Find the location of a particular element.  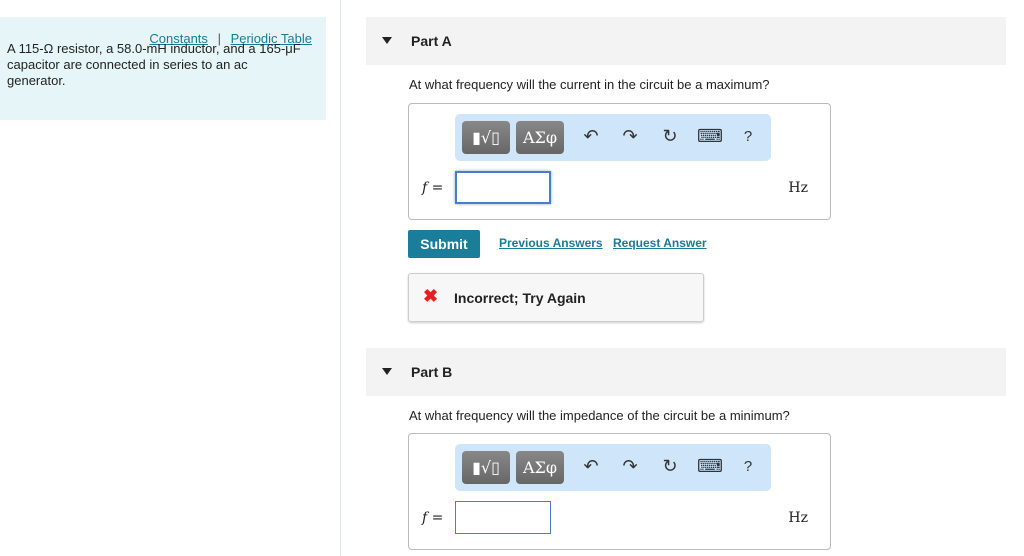

divider is located at coordinates (340, 278).